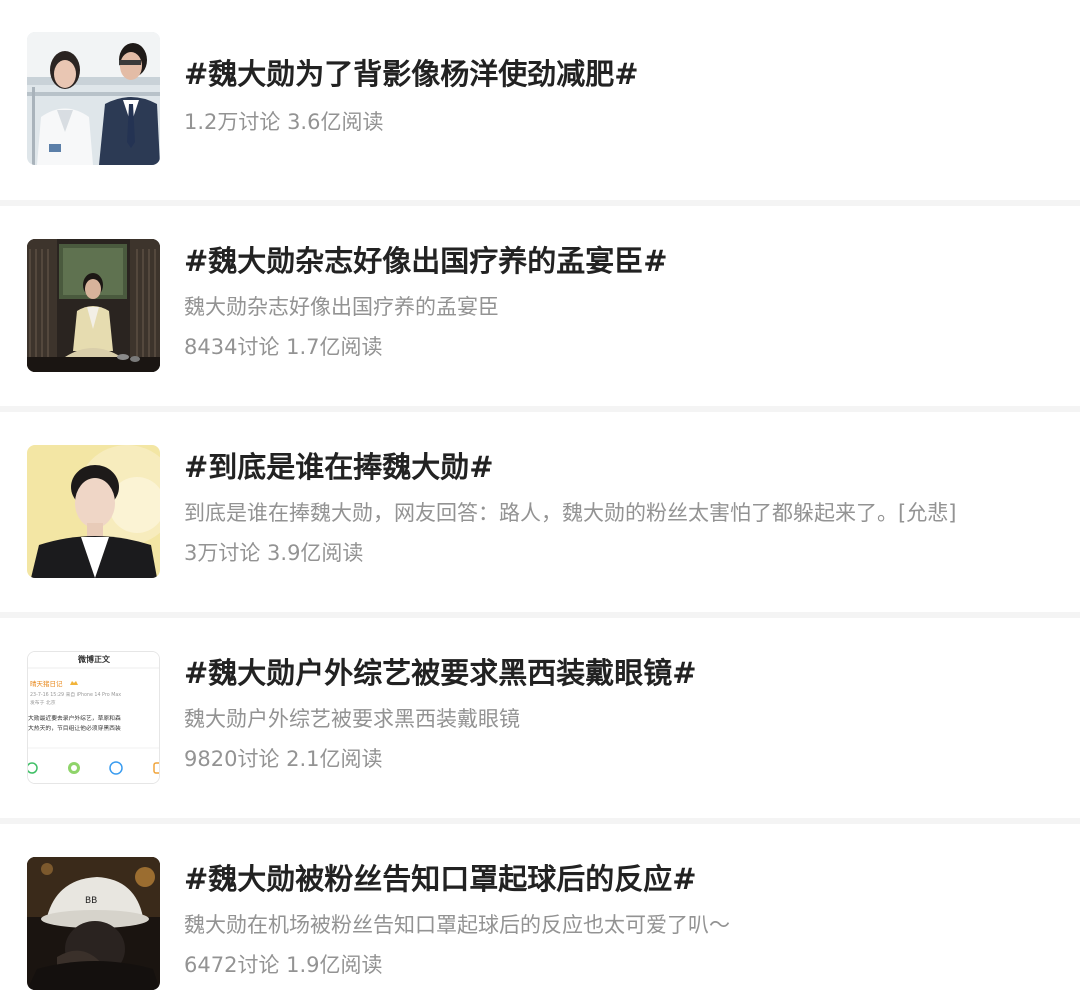  I want to click on topic-title: #魏大勋杂志好像出国疗养的孟宴臣#, so click(426, 261).